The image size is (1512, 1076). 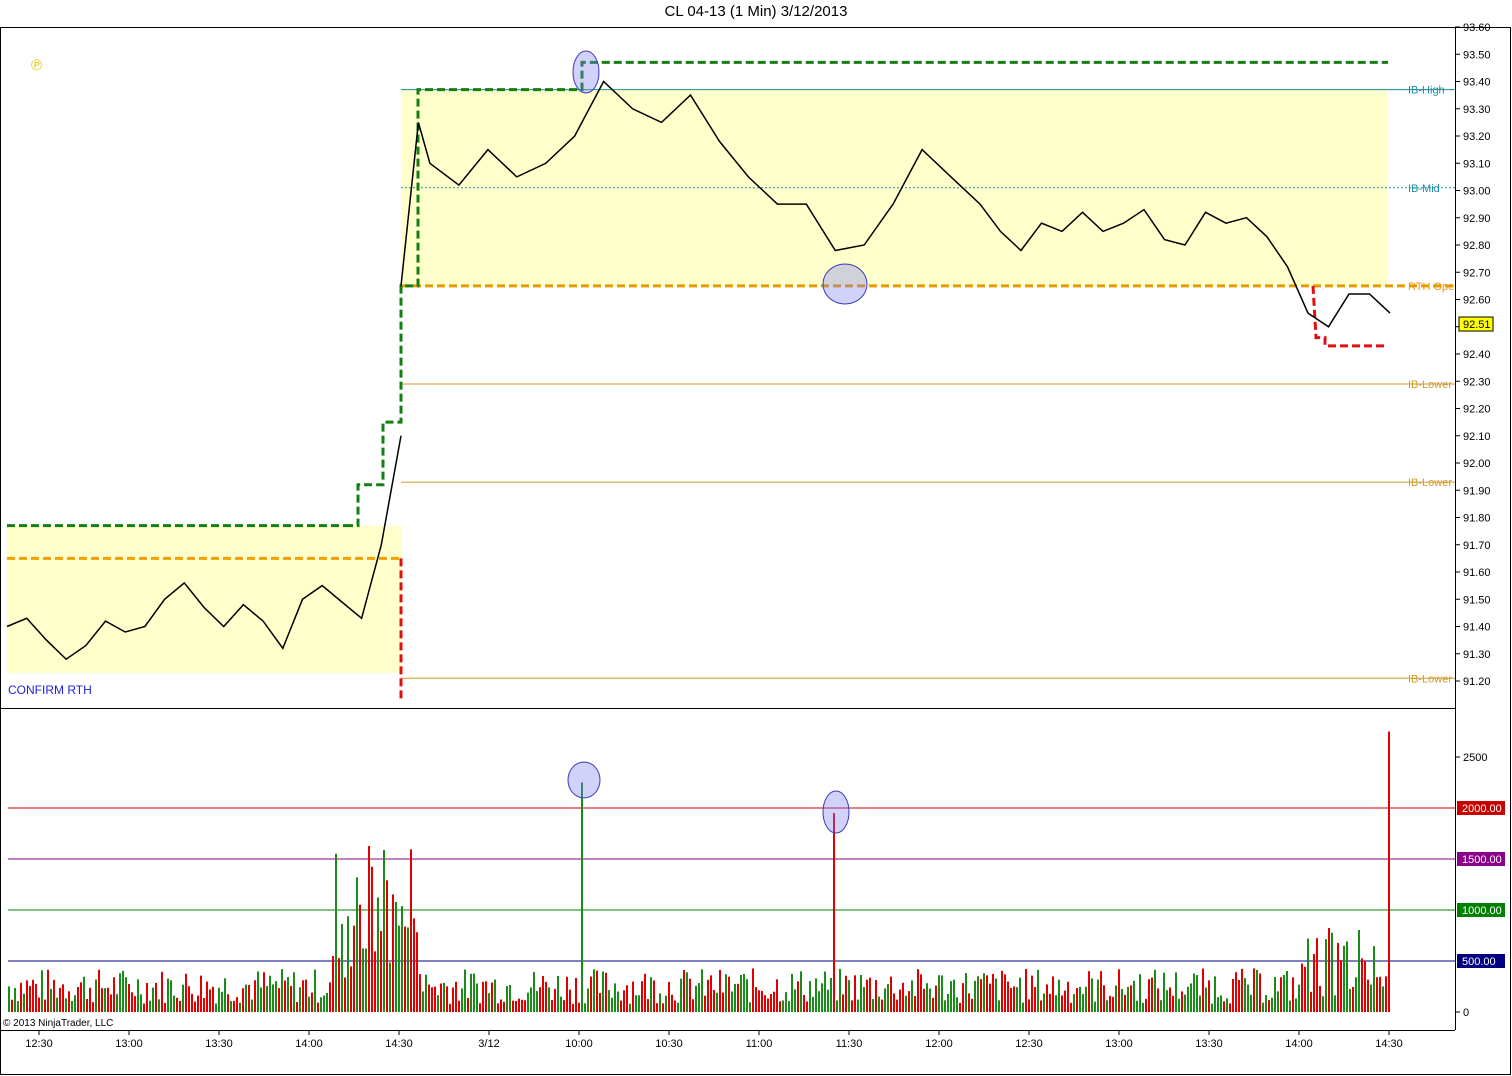 What do you see at coordinates (50, 690) in the screenshot?
I see `confirm-rth-label: CONFIRM RTH` at bounding box center [50, 690].